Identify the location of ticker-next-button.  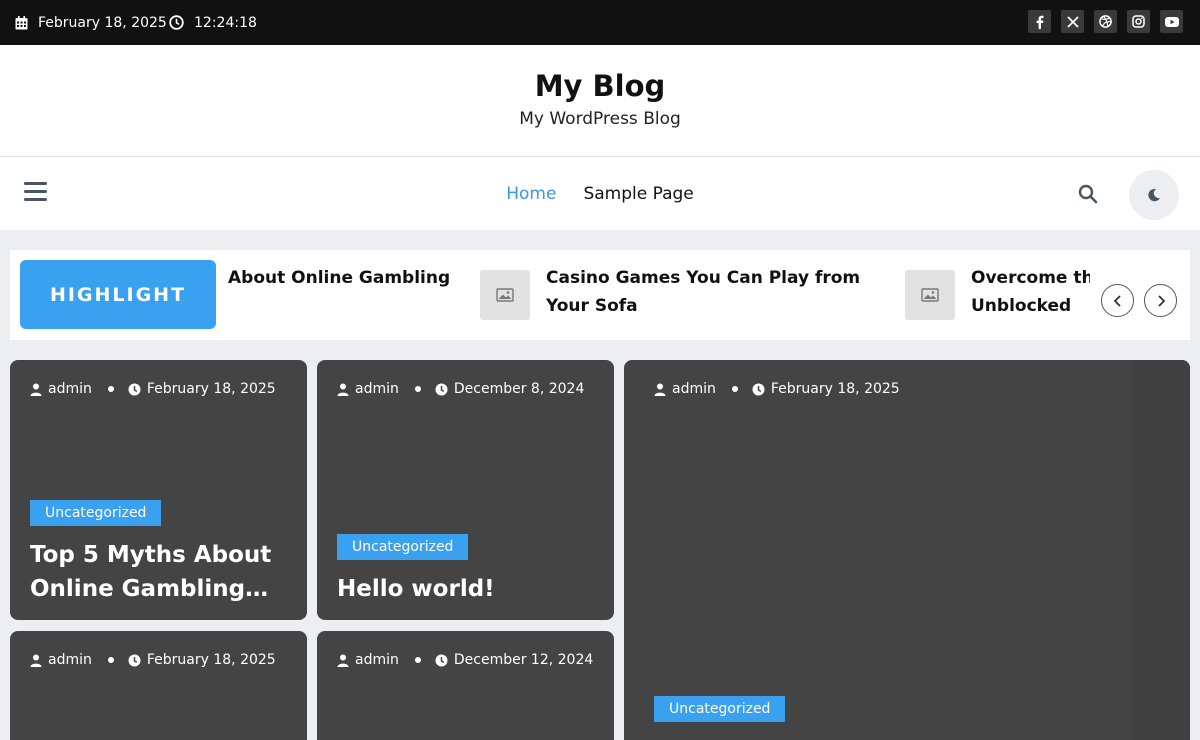
(1160, 300).